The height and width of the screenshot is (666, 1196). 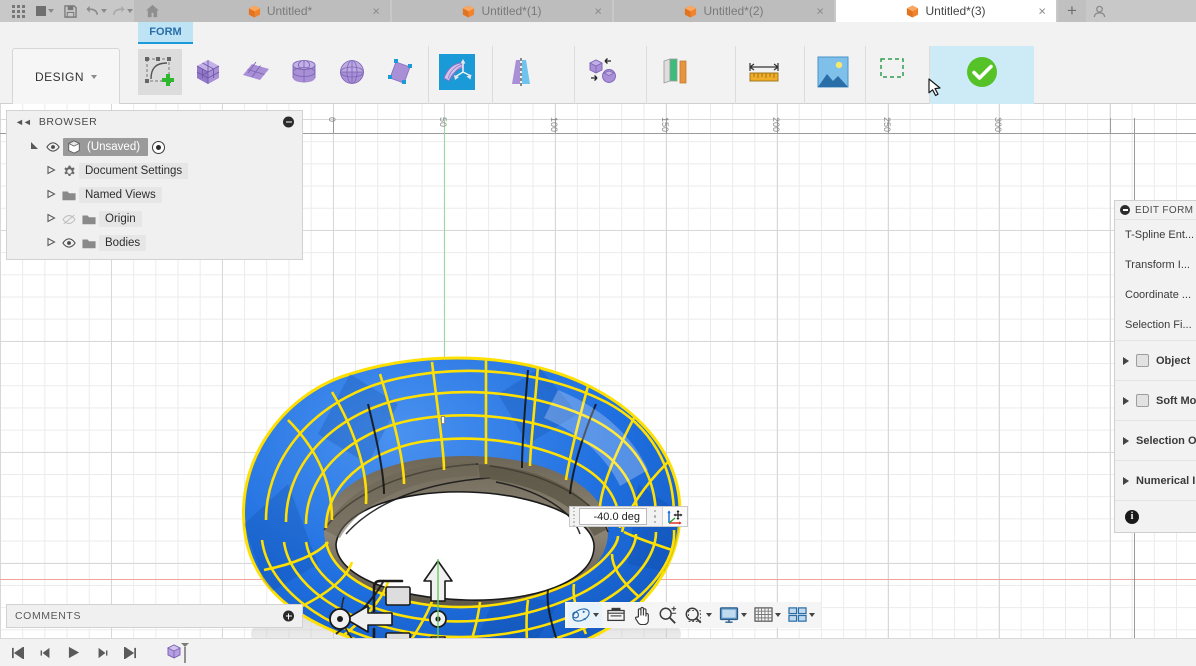 I want to click on symmetry-mirror-icon, so click(x=521, y=72).